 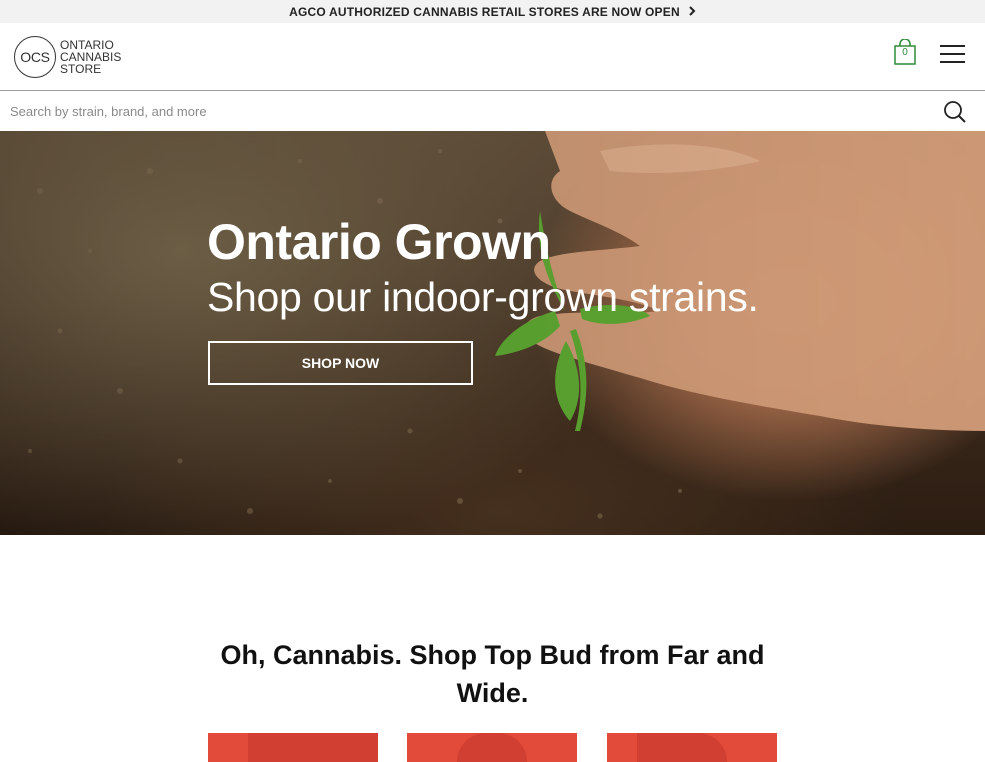 What do you see at coordinates (379, 242) in the screenshot?
I see `hero-title: Ontario Grown` at bounding box center [379, 242].